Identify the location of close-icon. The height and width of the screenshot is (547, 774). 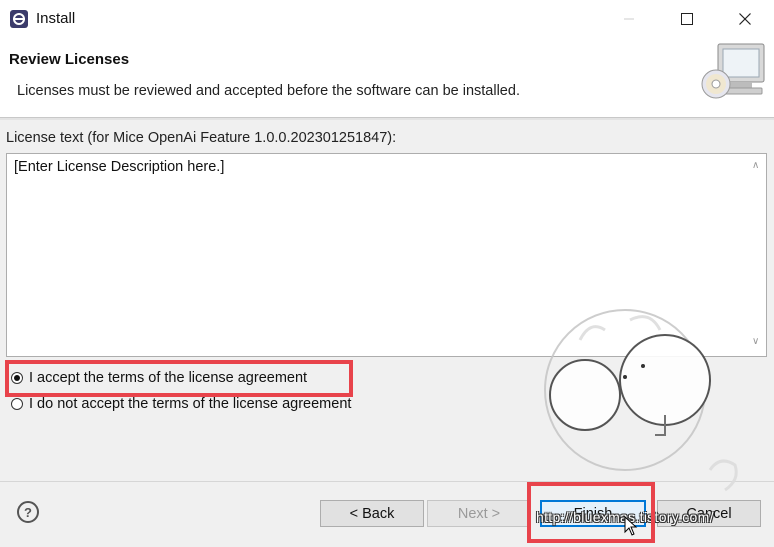
(745, 19).